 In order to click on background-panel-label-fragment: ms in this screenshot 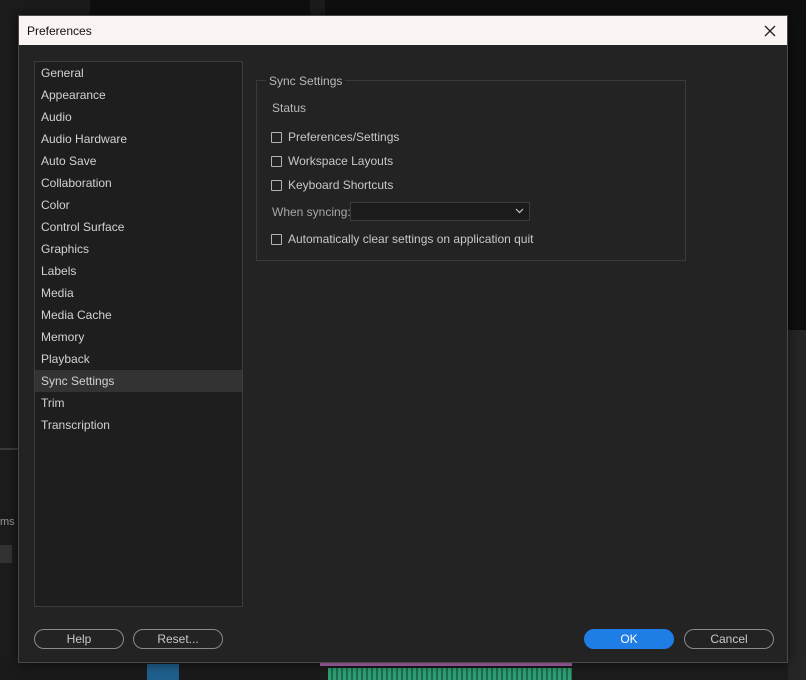, I will do `click(7, 522)`.